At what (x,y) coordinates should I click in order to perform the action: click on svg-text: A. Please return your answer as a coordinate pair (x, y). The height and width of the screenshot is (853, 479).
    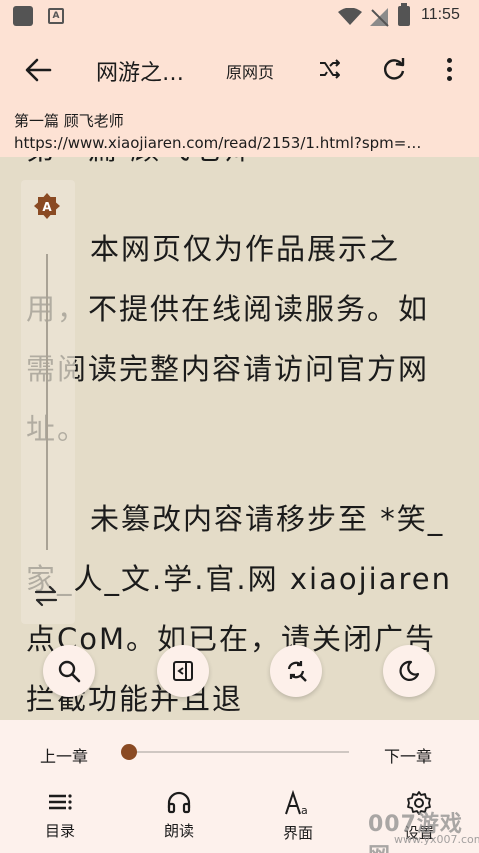
    Looking at the image, I should click on (47, 207).